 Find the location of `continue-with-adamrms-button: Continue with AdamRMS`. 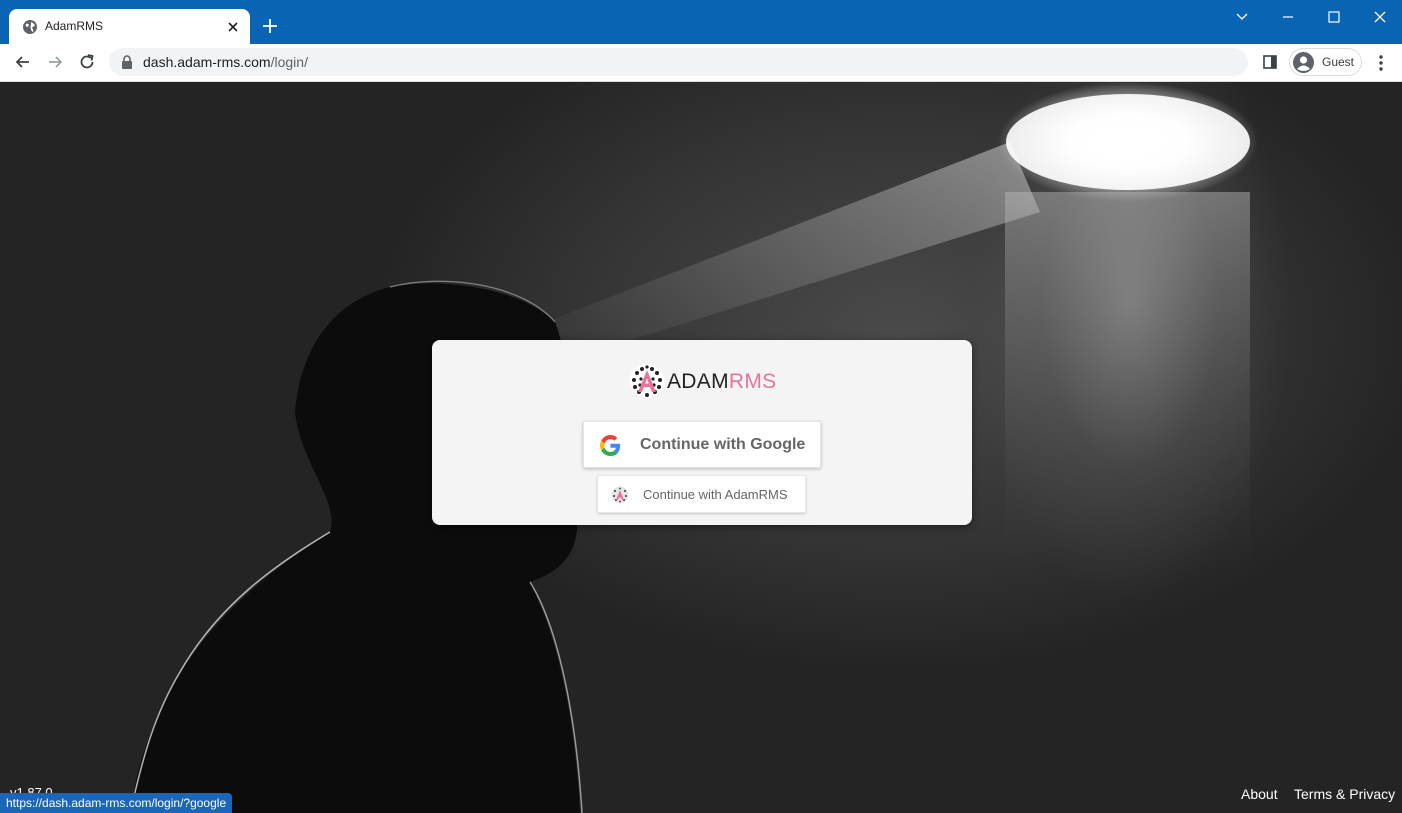

continue-with-adamrms-button: Continue with AdamRMS is located at coordinates (701, 494).